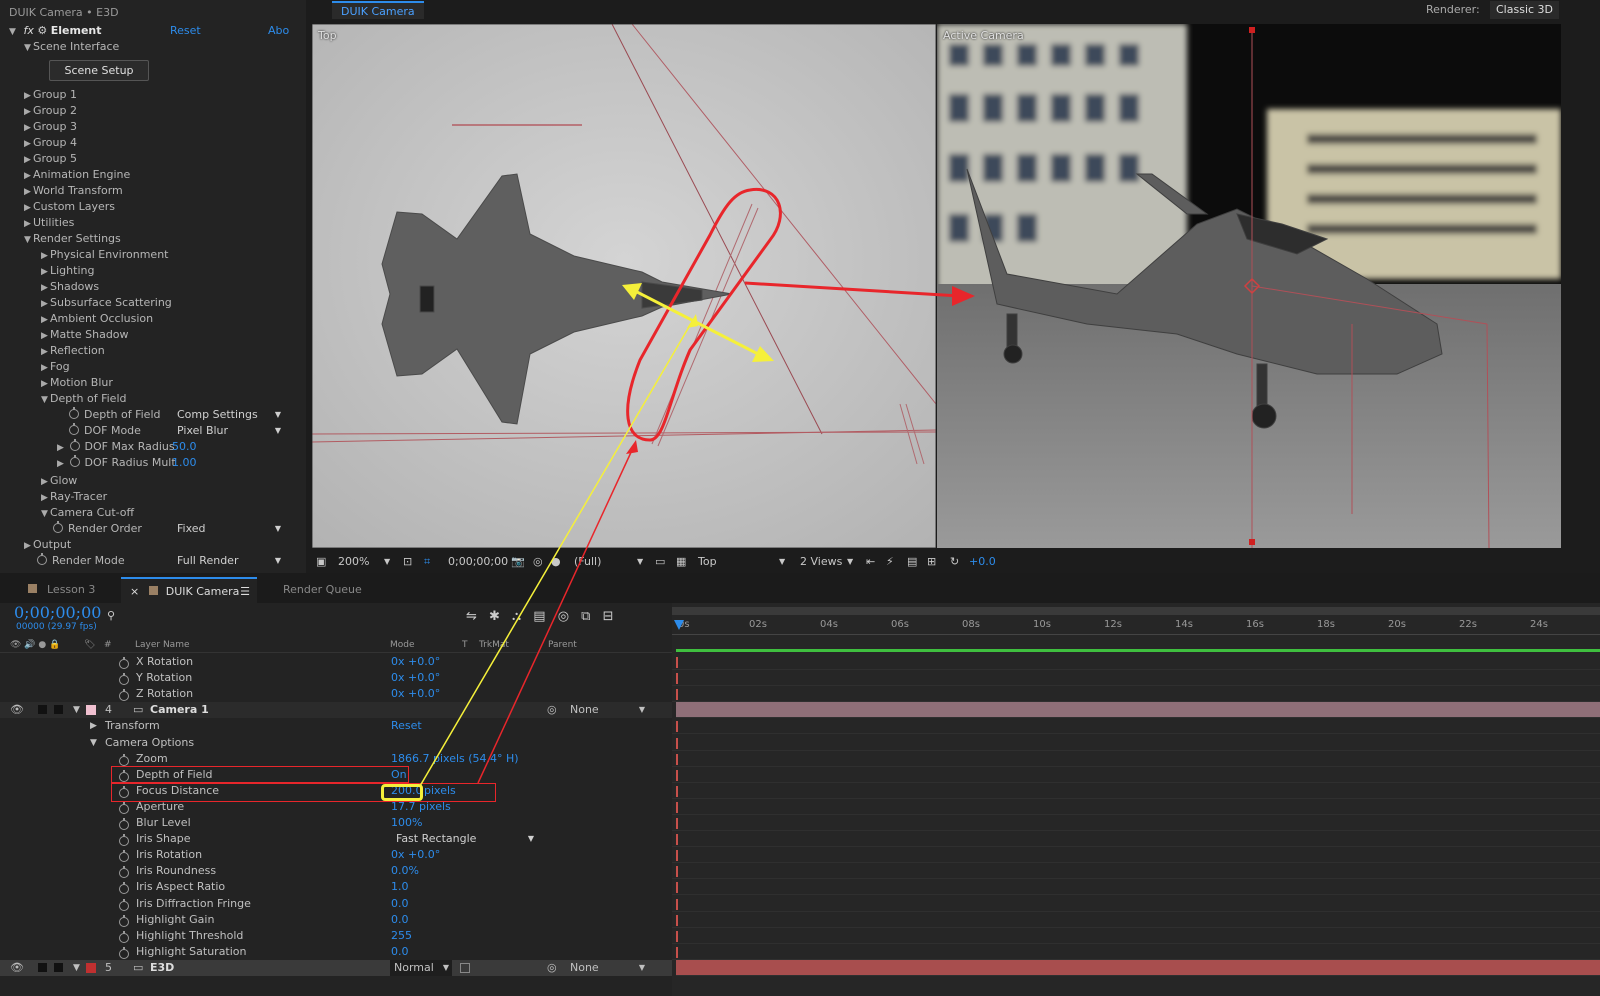  I want to click on effect-group-scene-interface: ▼ Scene Interface, so click(71, 47).